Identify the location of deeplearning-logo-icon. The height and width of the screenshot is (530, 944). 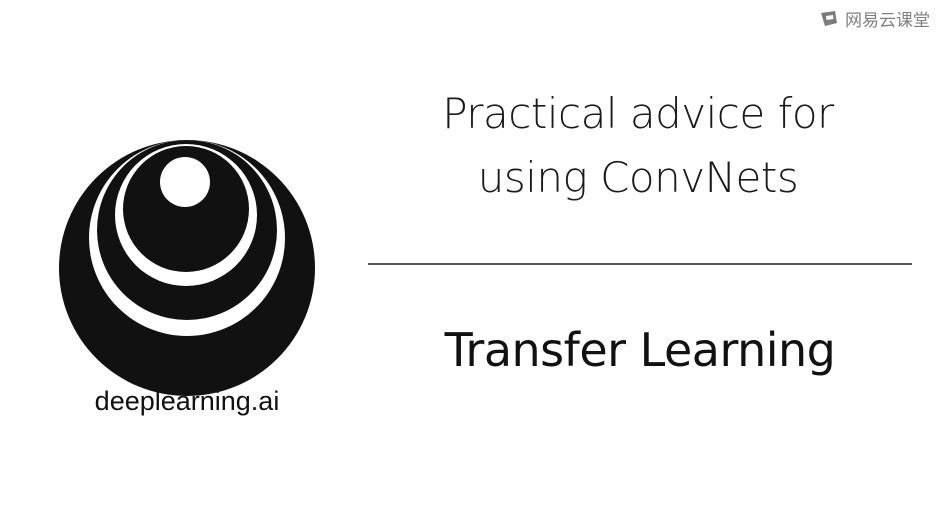
(187, 268).